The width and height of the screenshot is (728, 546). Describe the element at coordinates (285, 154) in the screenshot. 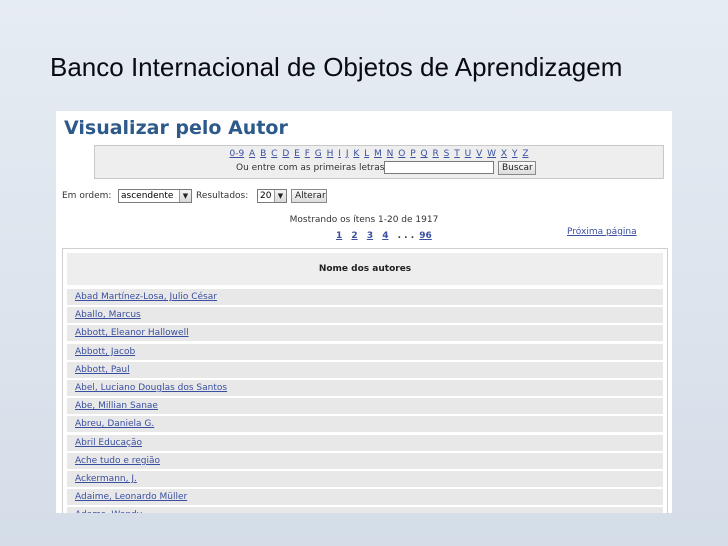

I see `alphabet-link: D` at that location.